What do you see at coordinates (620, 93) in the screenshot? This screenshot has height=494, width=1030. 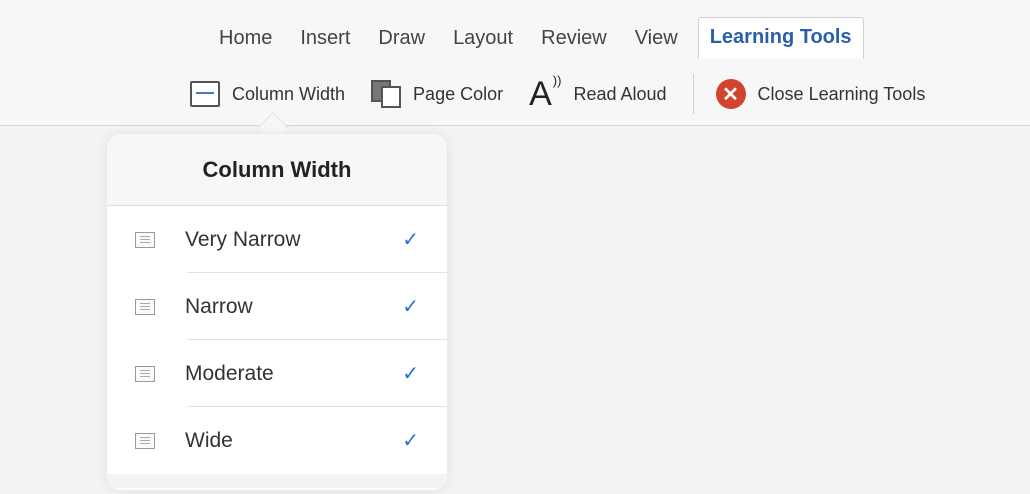 I see `read-aloud-label: Read Aloud` at bounding box center [620, 93].